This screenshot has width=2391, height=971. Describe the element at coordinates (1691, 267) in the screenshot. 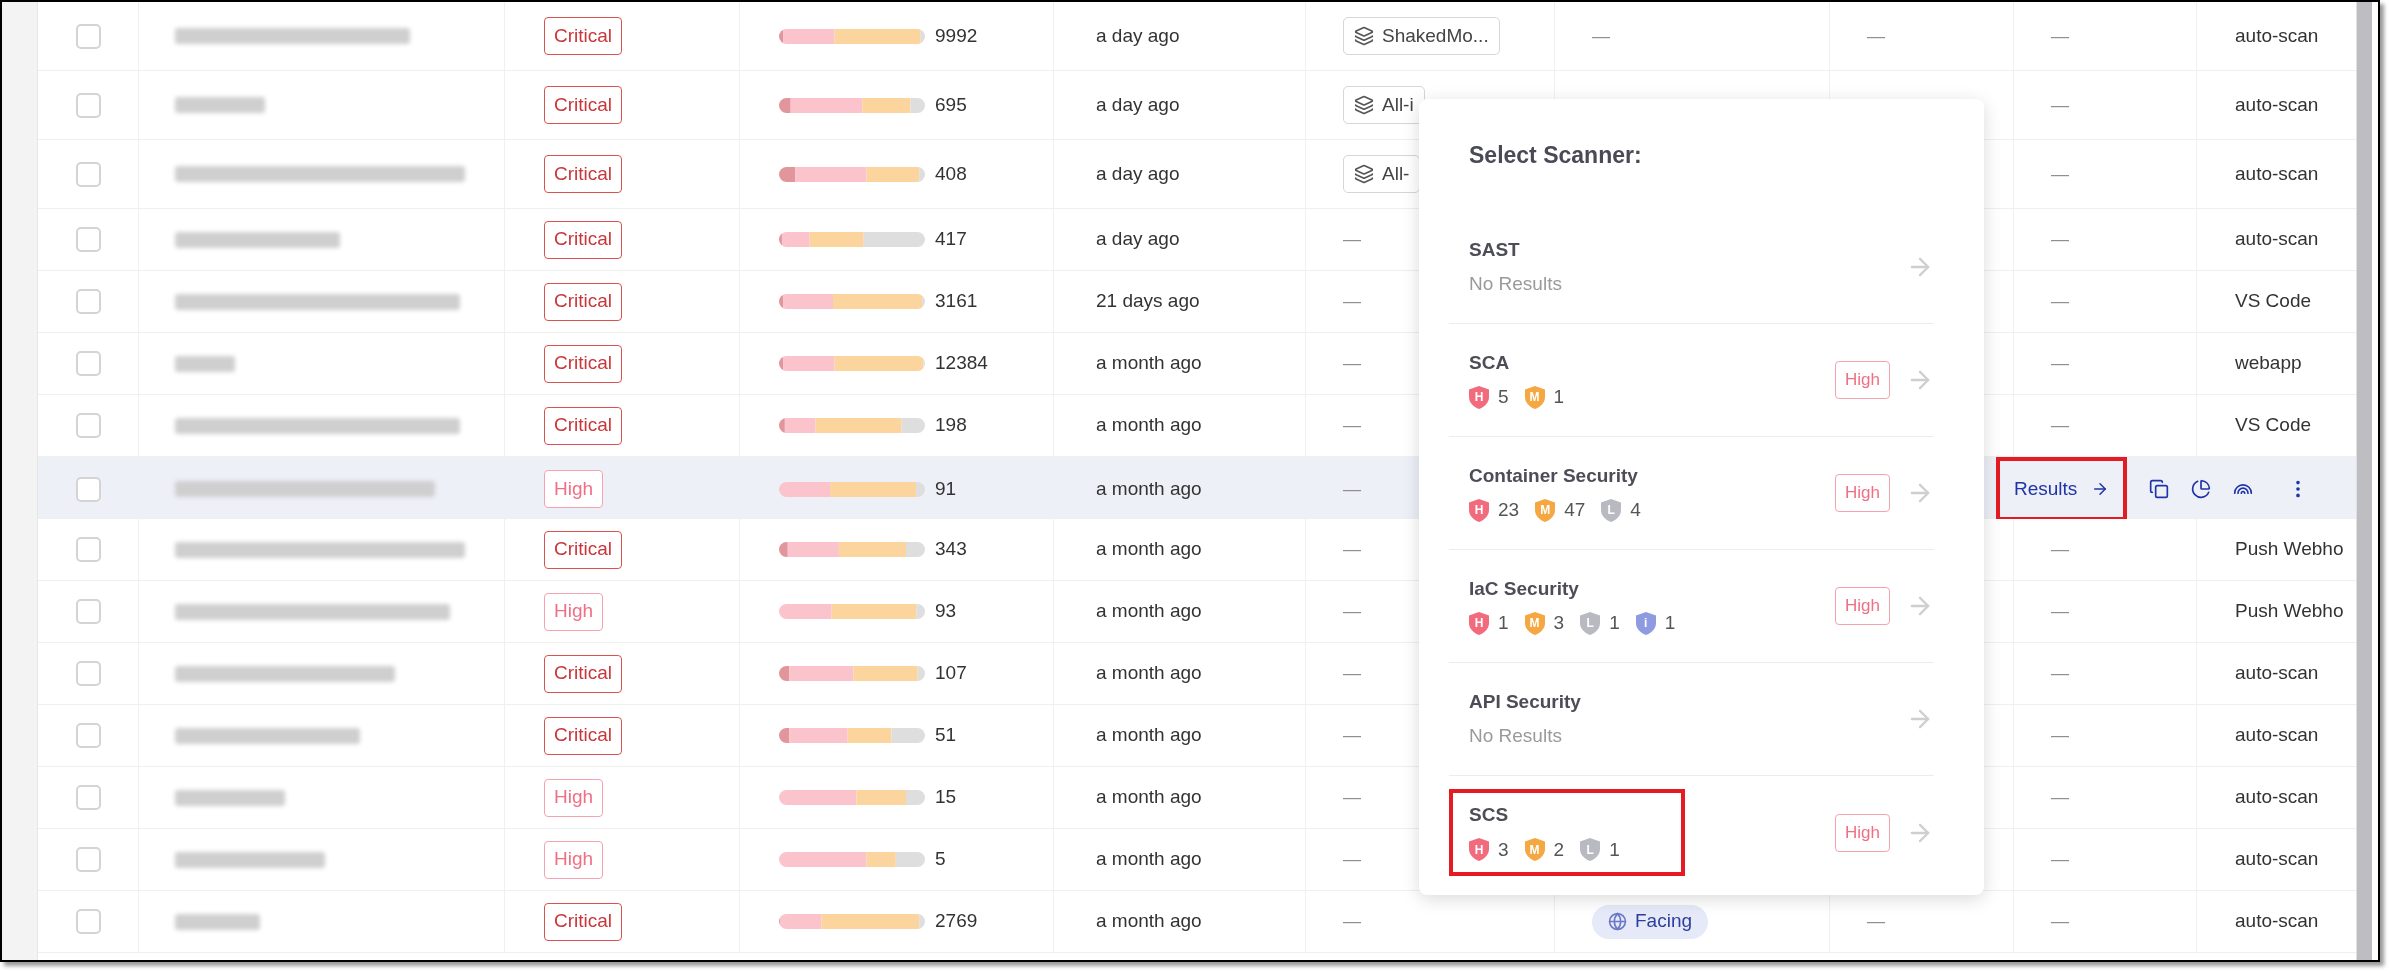

I see `scanner-option: SAST No Results` at that location.